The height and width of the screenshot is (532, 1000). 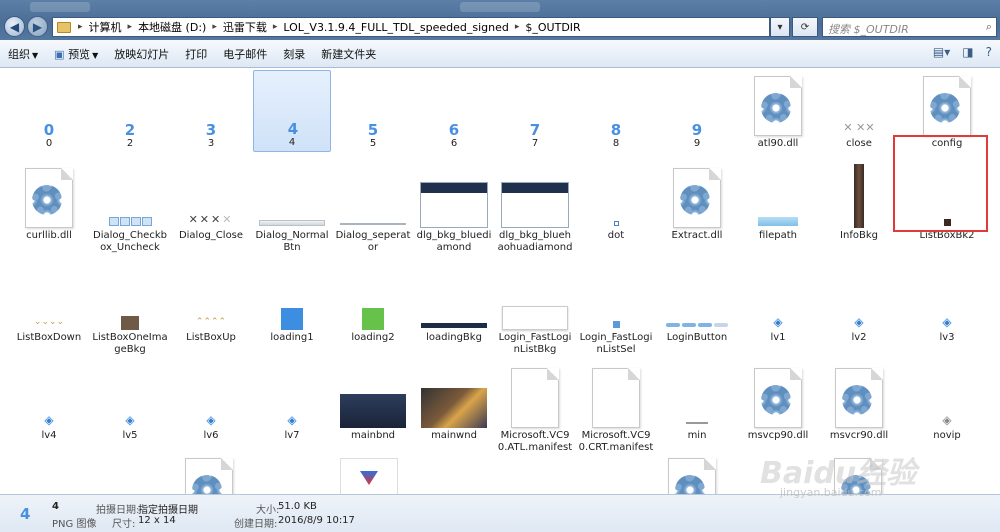 I want to click on file-name-label: lv3, so click(x=947, y=337).